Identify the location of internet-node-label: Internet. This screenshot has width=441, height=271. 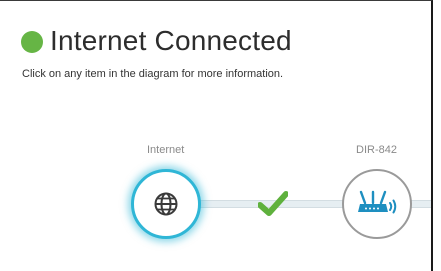
(166, 150).